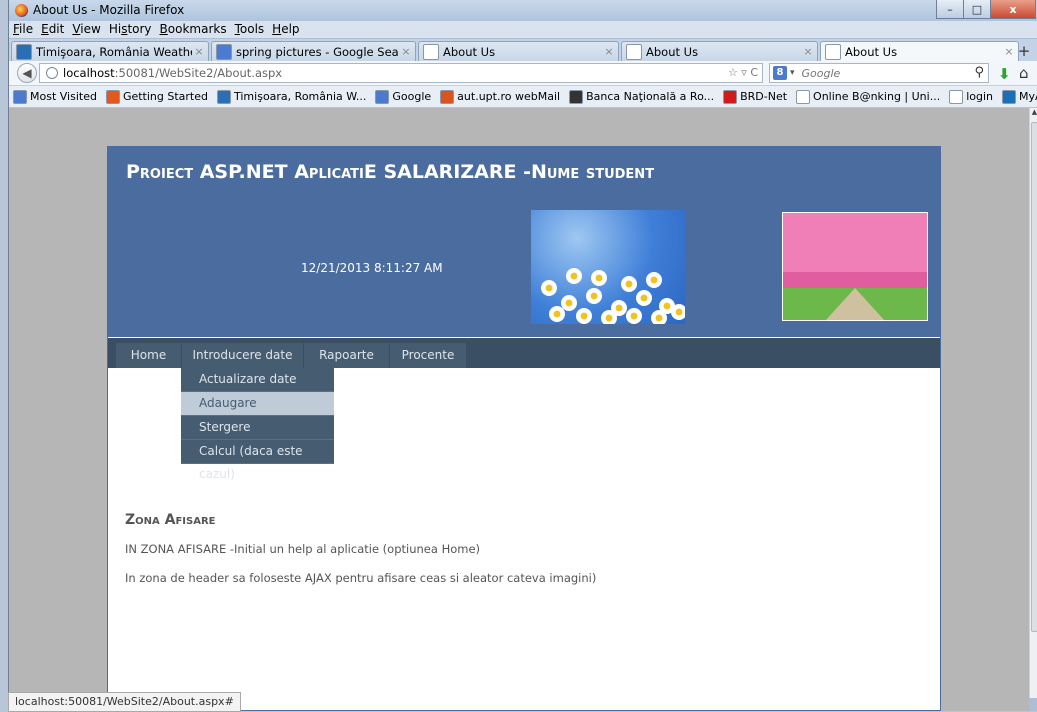  What do you see at coordinates (149, 355) in the screenshot?
I see `site-menu-home: Home` at bounding box center [149, 355].